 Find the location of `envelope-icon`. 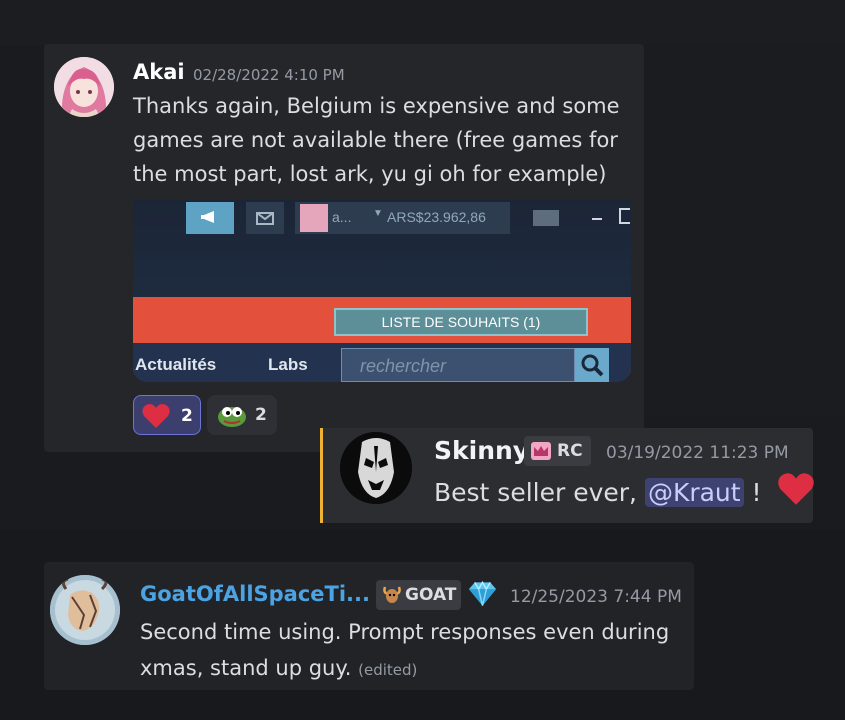

envelope-icon is located at coordinates (265, 218).